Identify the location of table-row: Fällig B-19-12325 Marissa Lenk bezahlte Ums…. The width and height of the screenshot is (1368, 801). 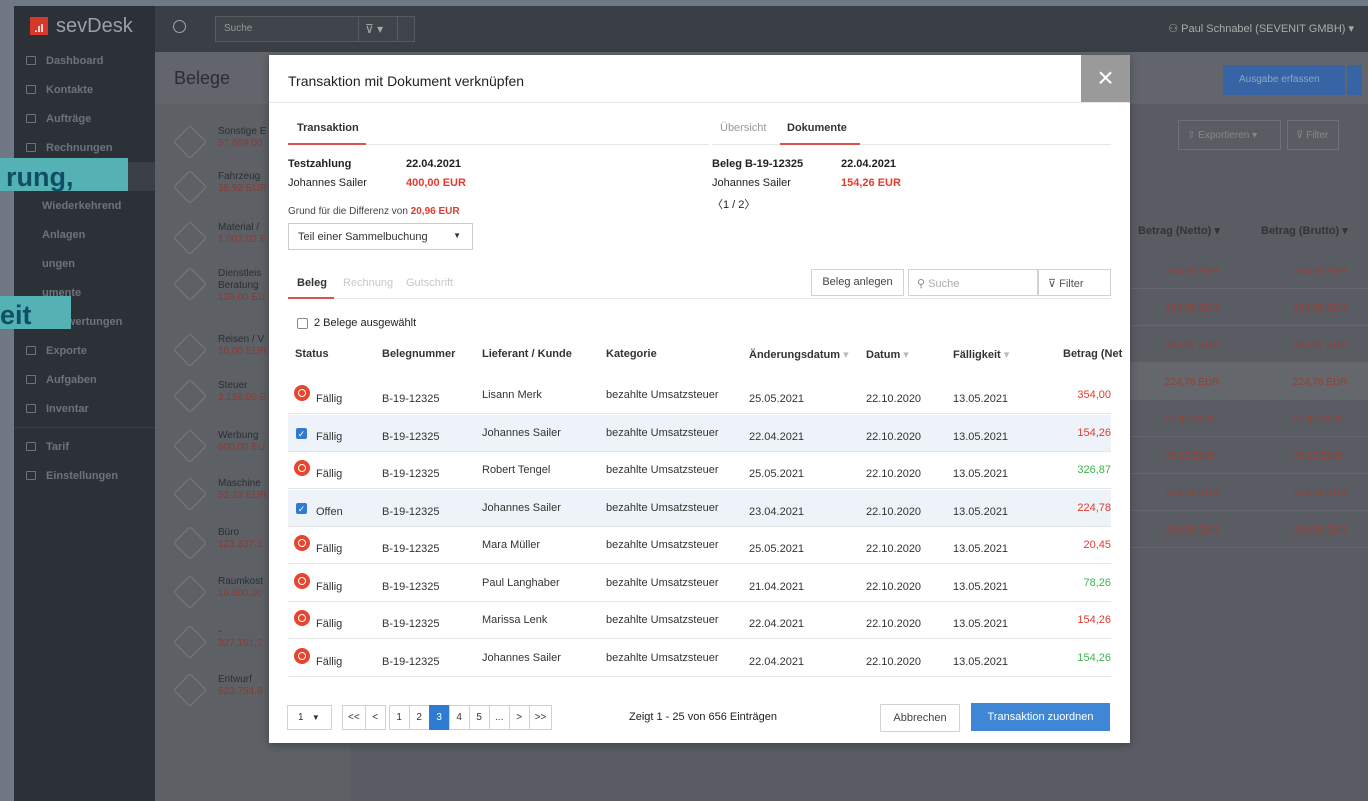
(699, 620).